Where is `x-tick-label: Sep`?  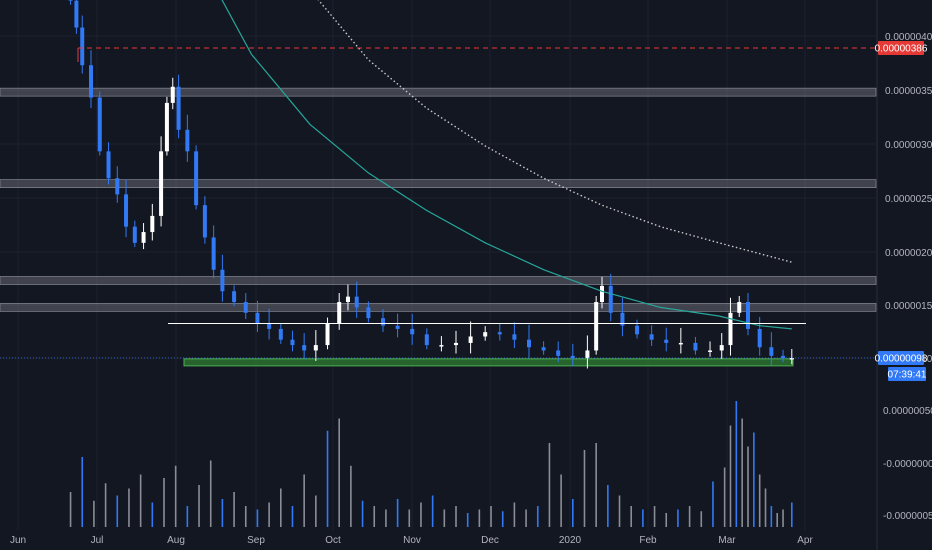 x-tick-label: Sep is located at coordinates (256, 540).